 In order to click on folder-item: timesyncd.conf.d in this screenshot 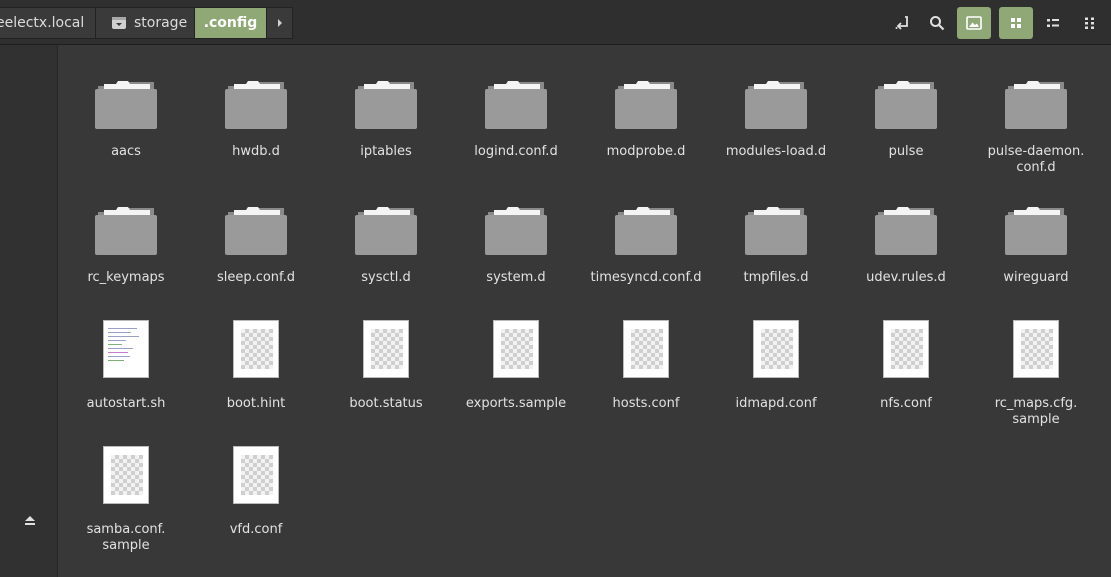, I will do `click(646, 238)`.